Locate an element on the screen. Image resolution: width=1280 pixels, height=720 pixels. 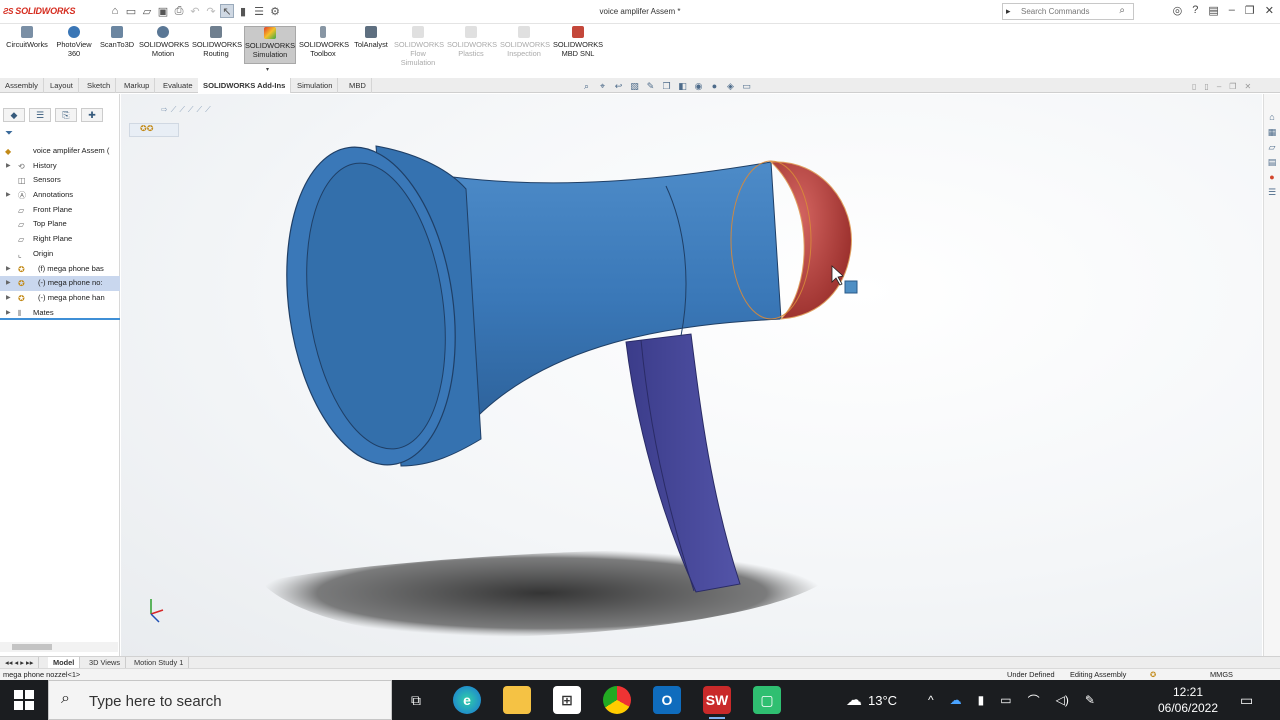
solidworks-toolbox-button: SOLIDWORKS Toolbox is located at coordinates (324, 42).